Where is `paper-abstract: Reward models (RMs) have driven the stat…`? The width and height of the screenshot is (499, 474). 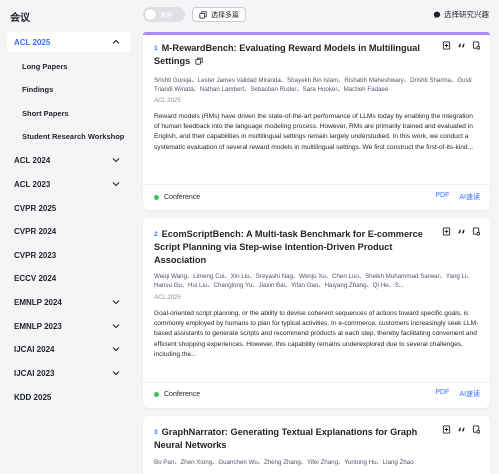
paper-abstract: Reward models (RMs) have driven the stat… is located at coordinates (314, 132).